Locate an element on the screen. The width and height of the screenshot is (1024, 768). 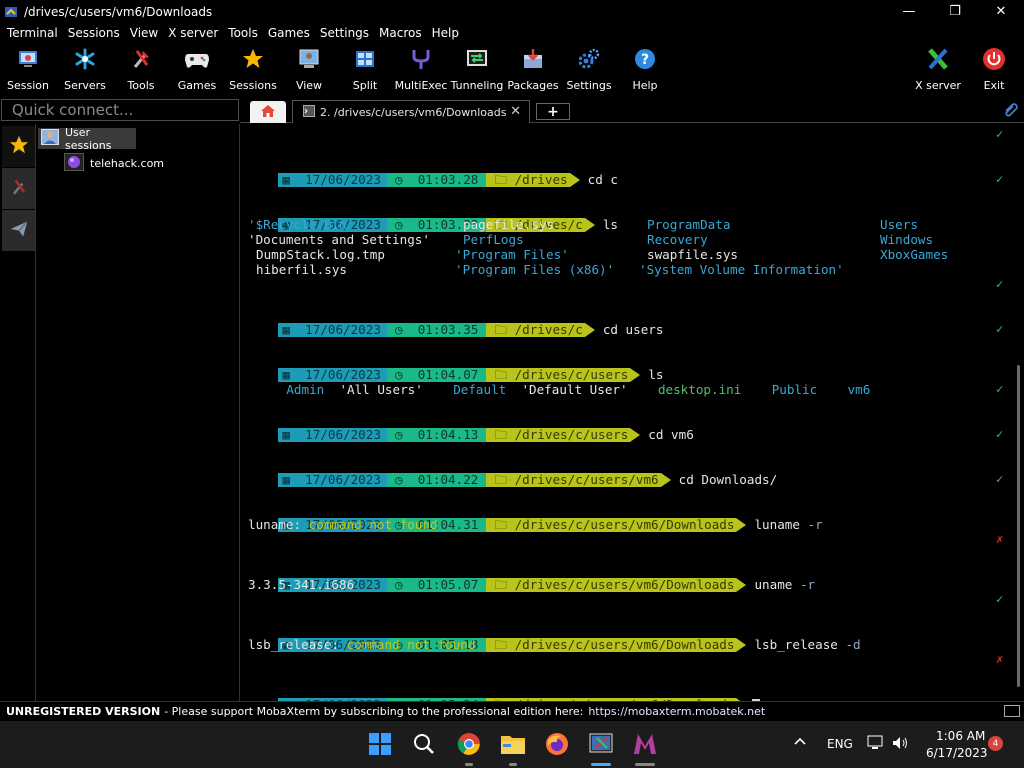
toolbar-tunneling-button: Tunneling is located at coordinates (477, 69).